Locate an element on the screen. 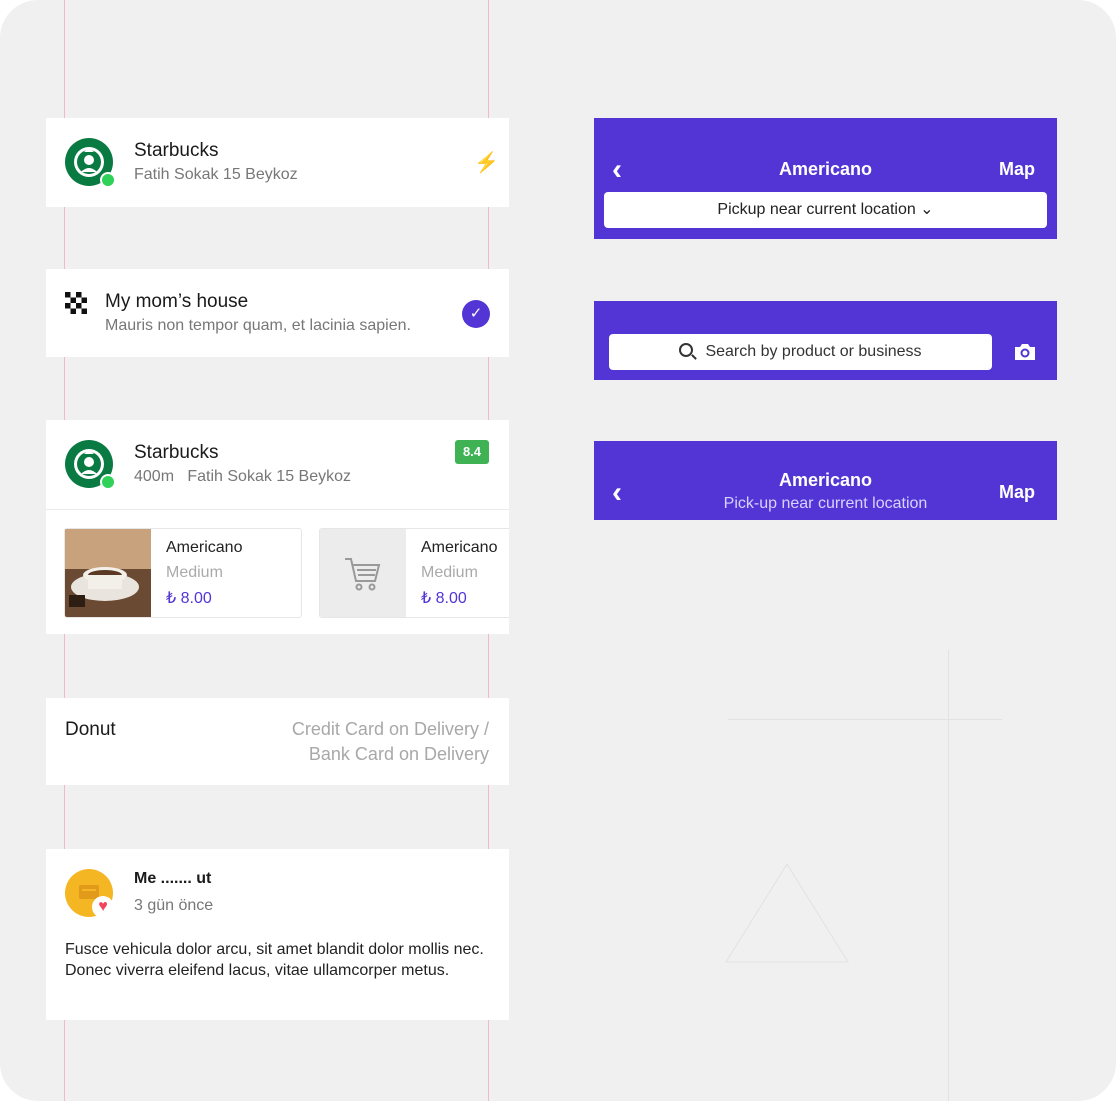  pickup-location-dropdown: Pickup near current location ⌄ is located at coordinates (825, 210).